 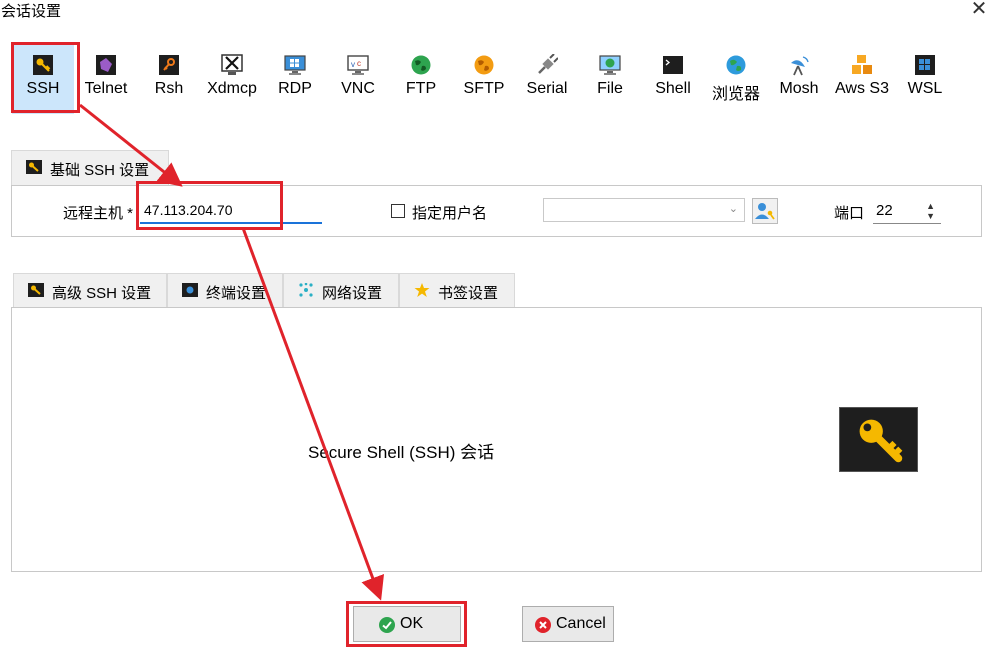 What do you see at coordinates (387, 625) in the screenshot?
I see `check-icon` at bounding box center [387, 625].